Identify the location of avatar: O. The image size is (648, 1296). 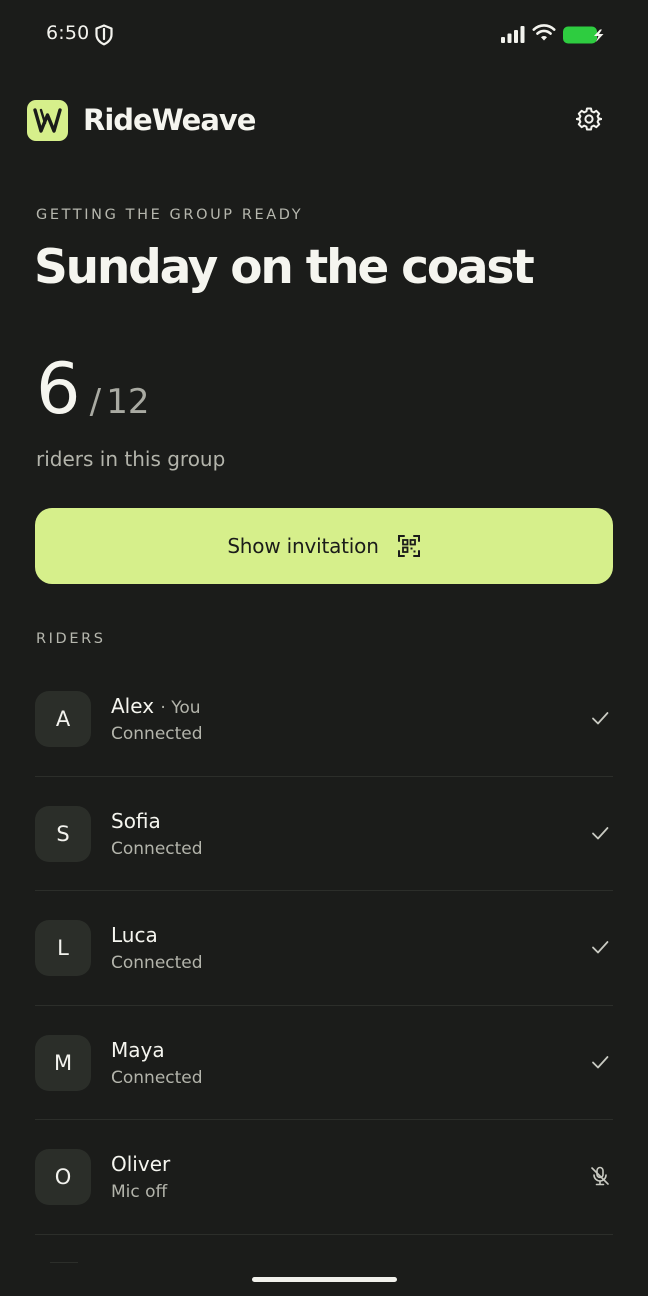
(63, 1177).